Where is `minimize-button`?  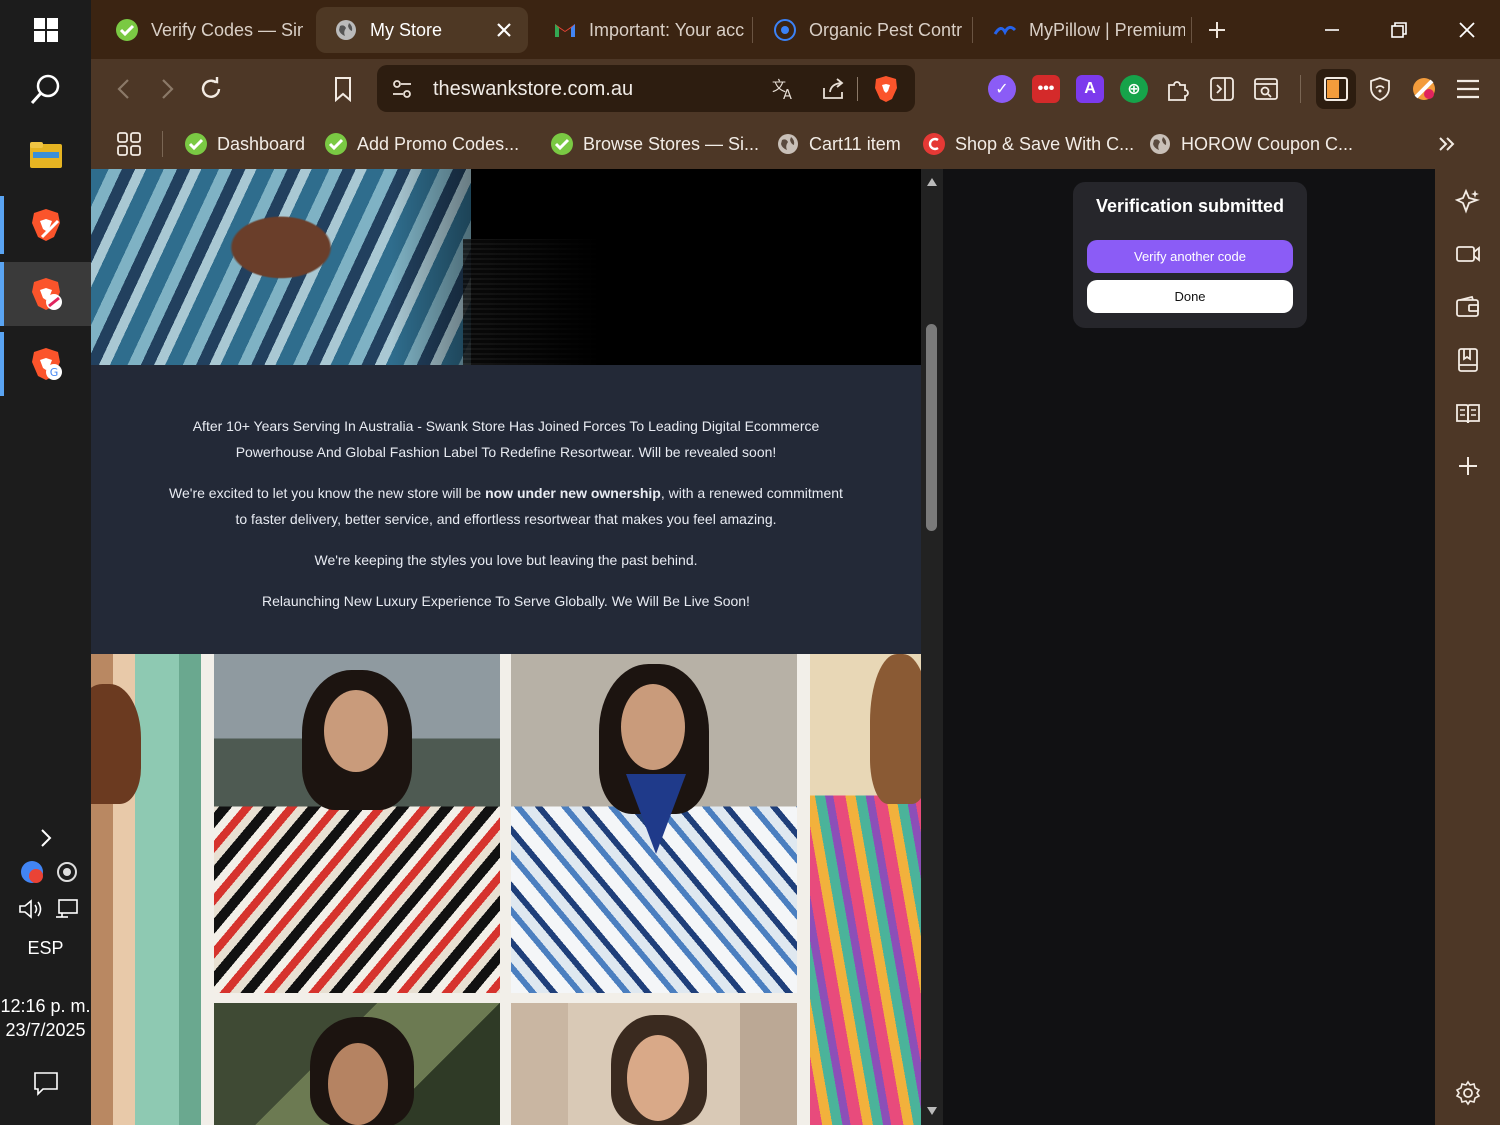 minimize-button is located at coordinates (1332, 30).